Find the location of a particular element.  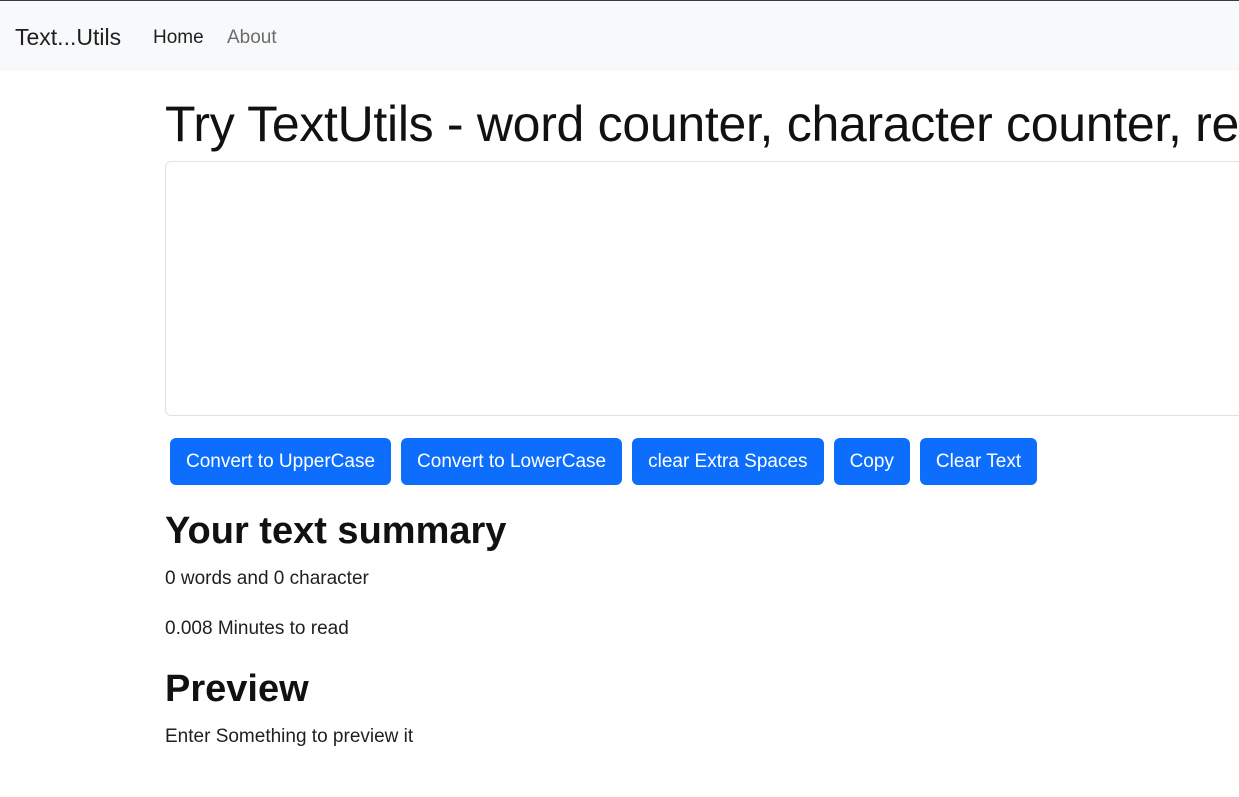

clear-extra-spaces-button: clear Extra Spaces is located at coordinates (728, 461).